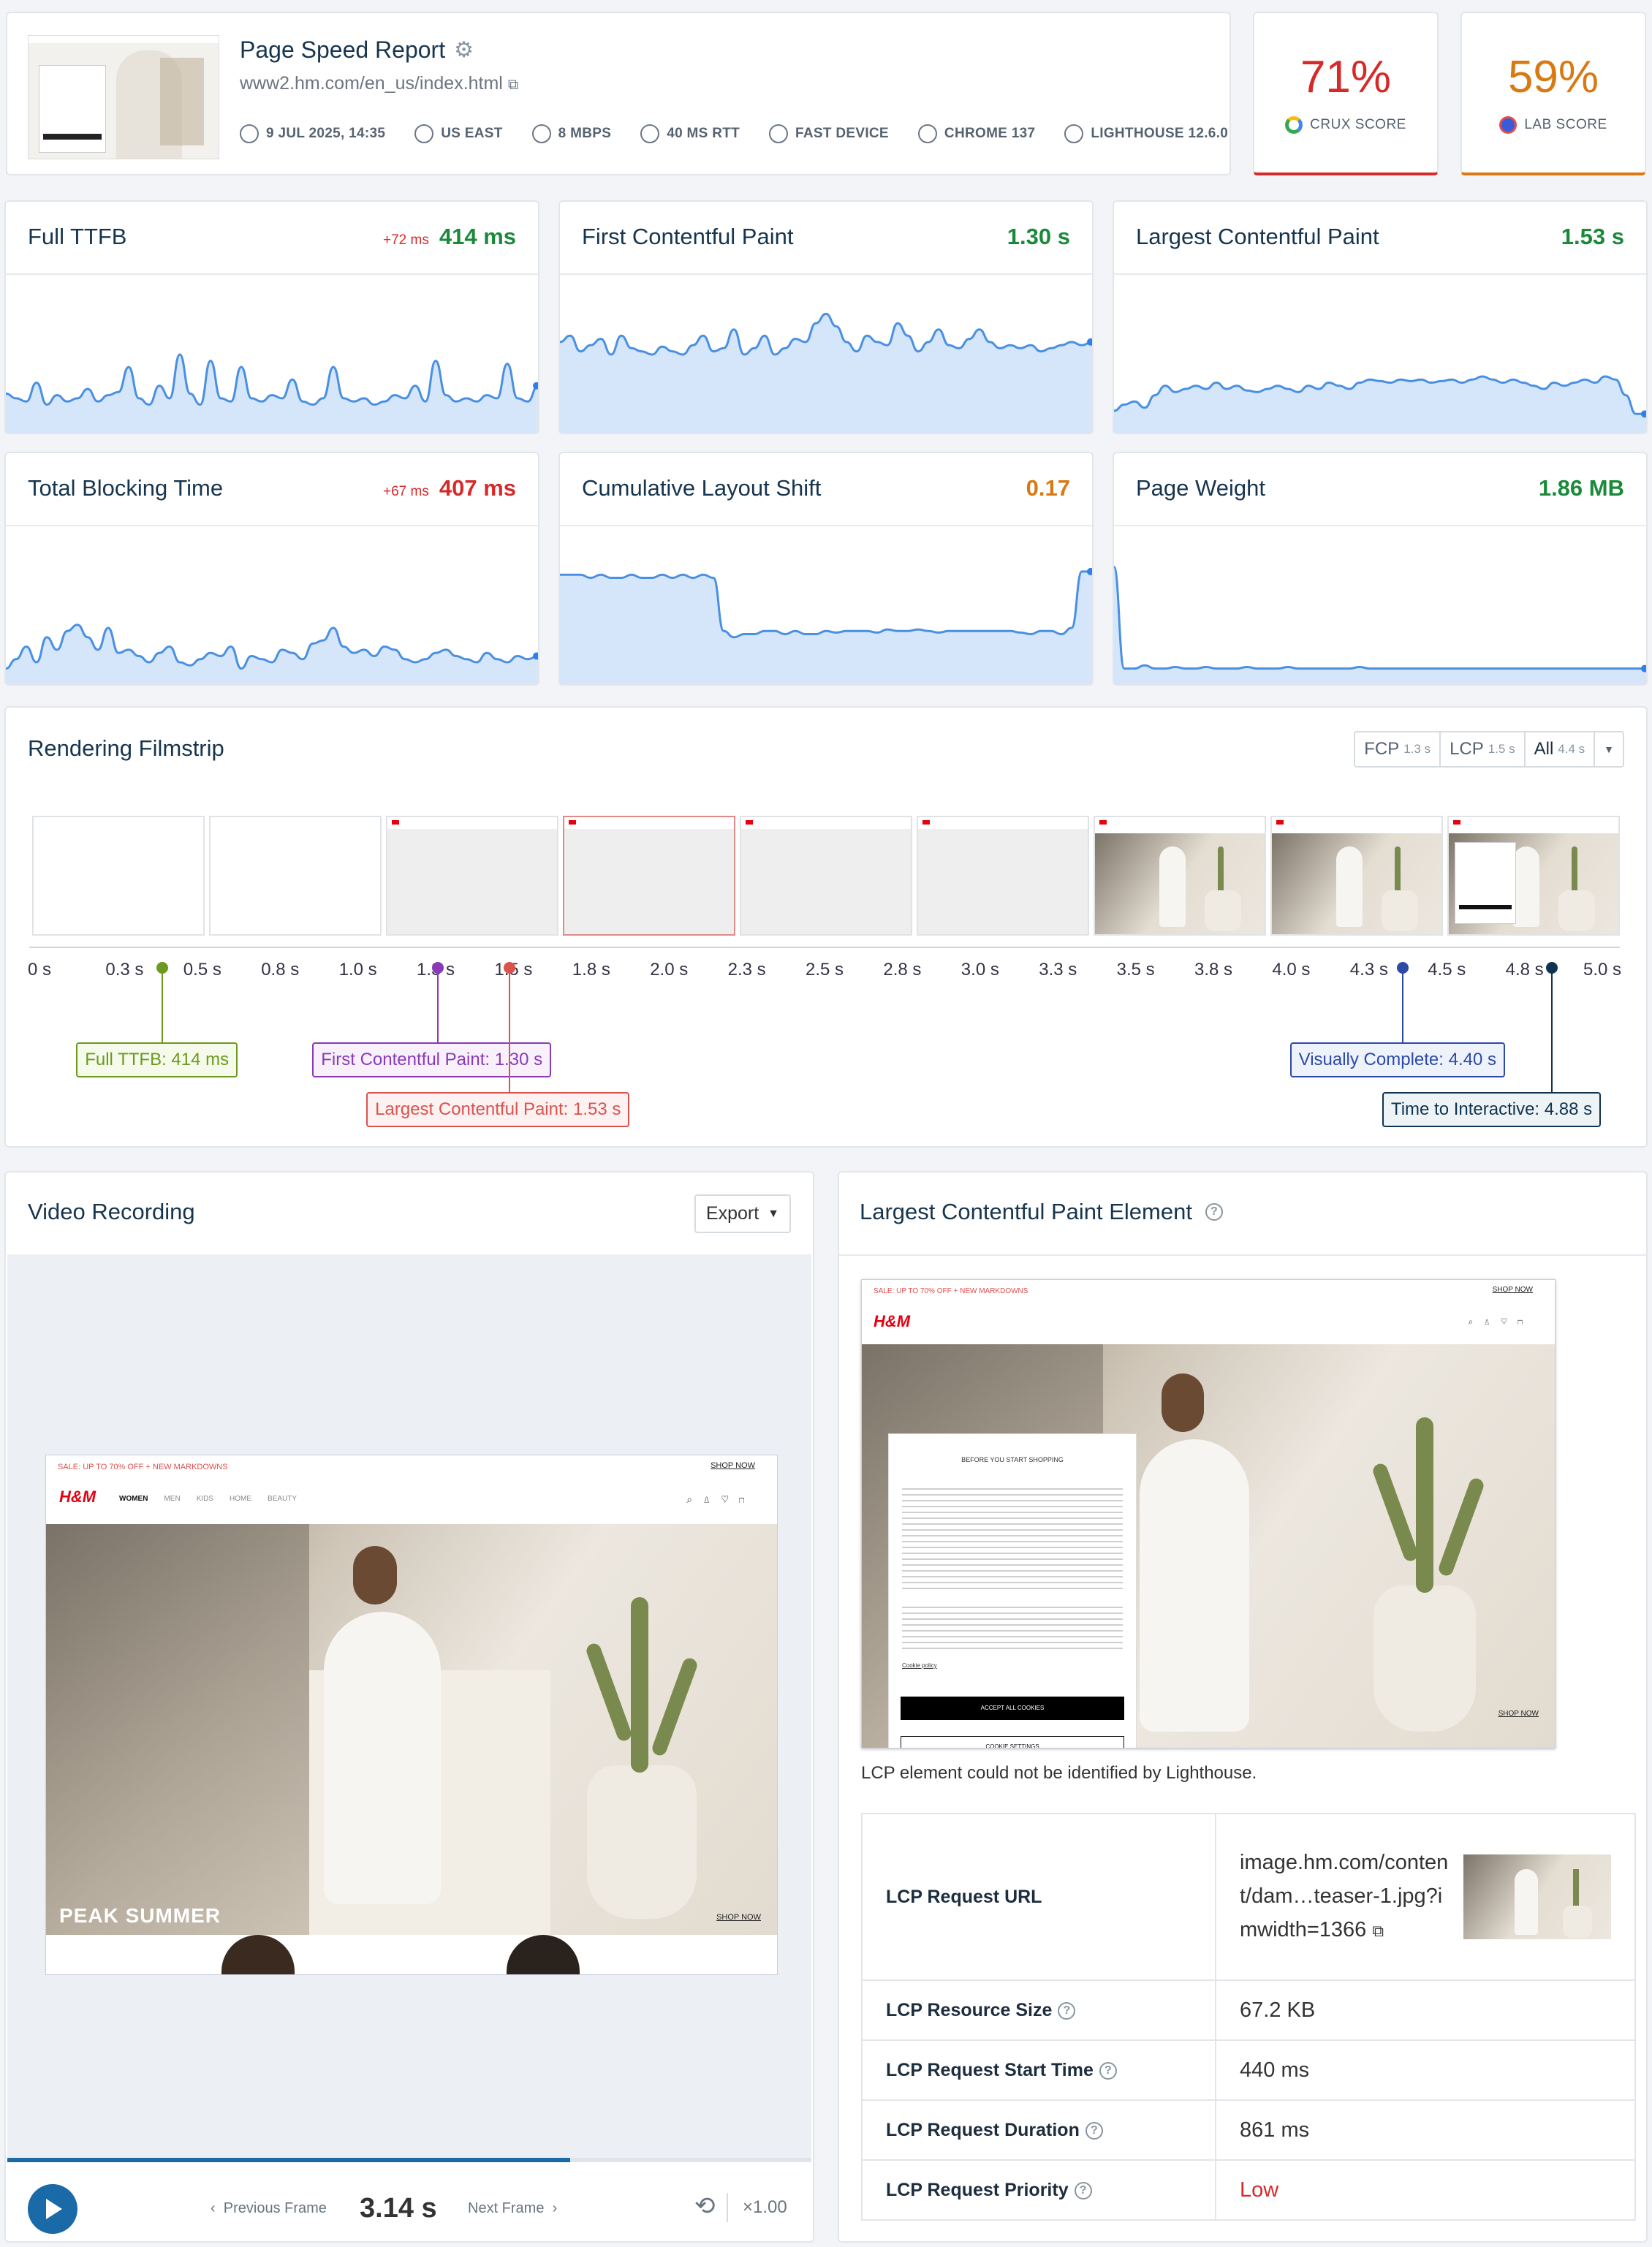 The image size is (1652, 2247). I want to click on metric-card: Page Weight 1.86 MB, so click(1380, 569).